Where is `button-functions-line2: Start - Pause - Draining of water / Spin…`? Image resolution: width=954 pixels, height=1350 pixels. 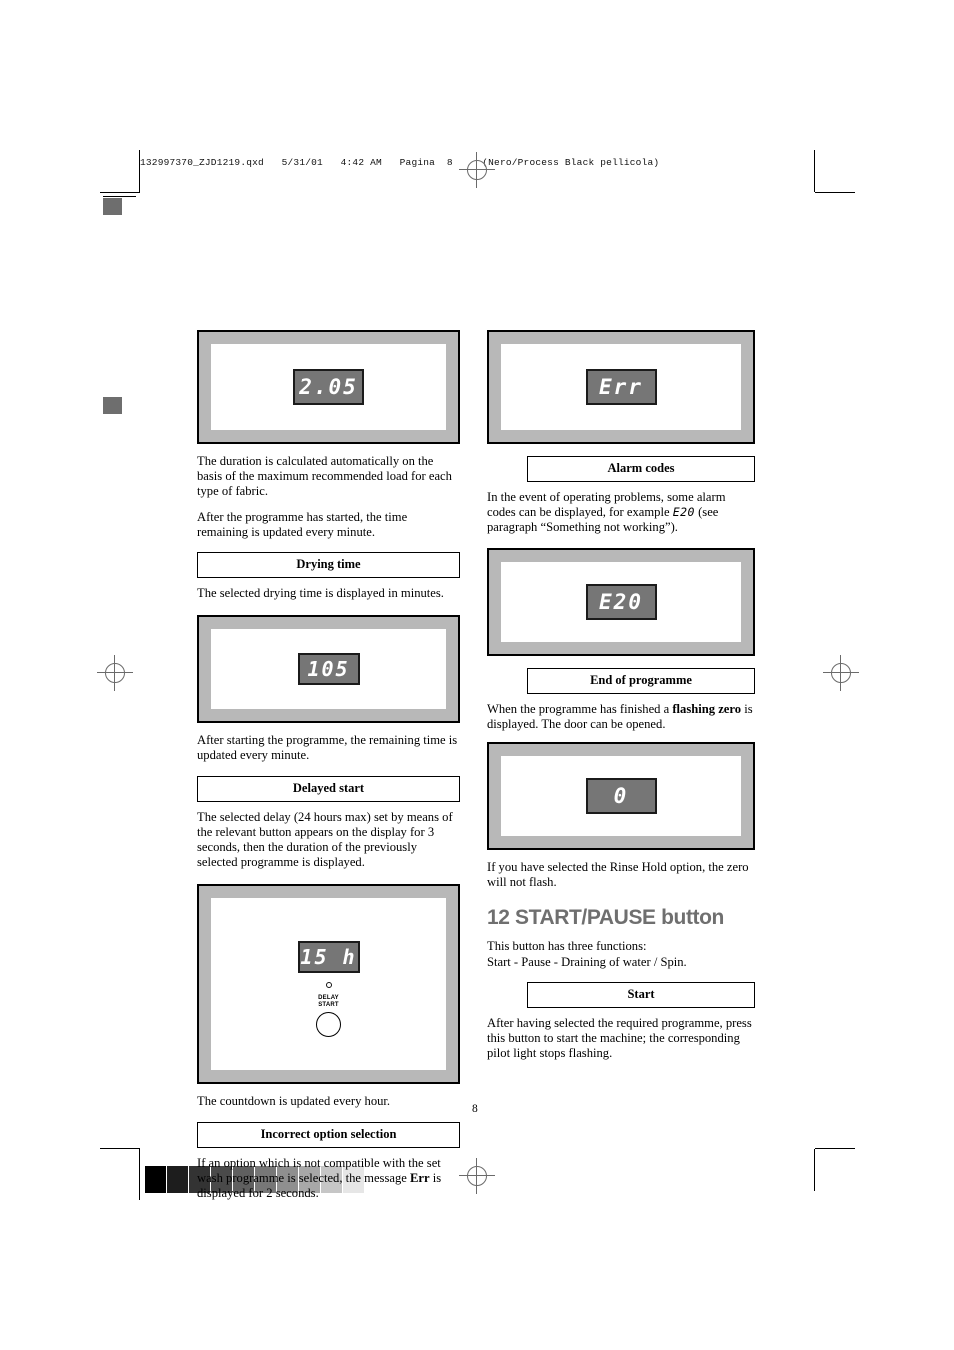 button-functions-line2: Start - Pause - Draining of water / Spin… is located at coordinates (587, 961).